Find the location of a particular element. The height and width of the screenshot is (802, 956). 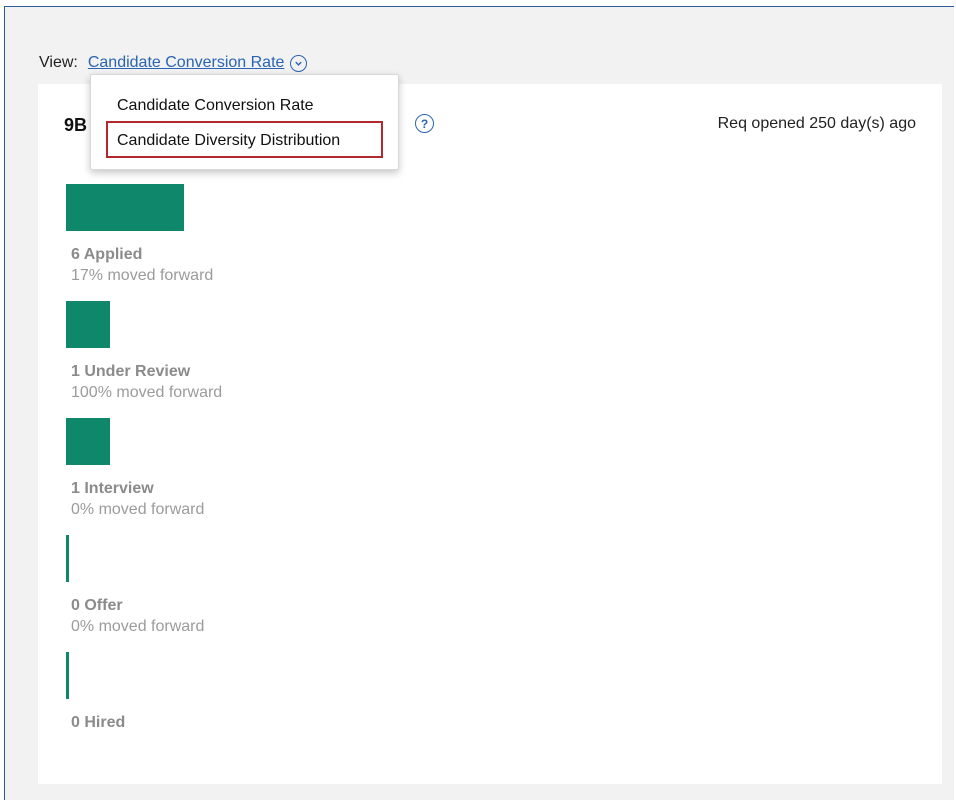

stage-pct: 100% moved forward is located at coordinates (147, 392).